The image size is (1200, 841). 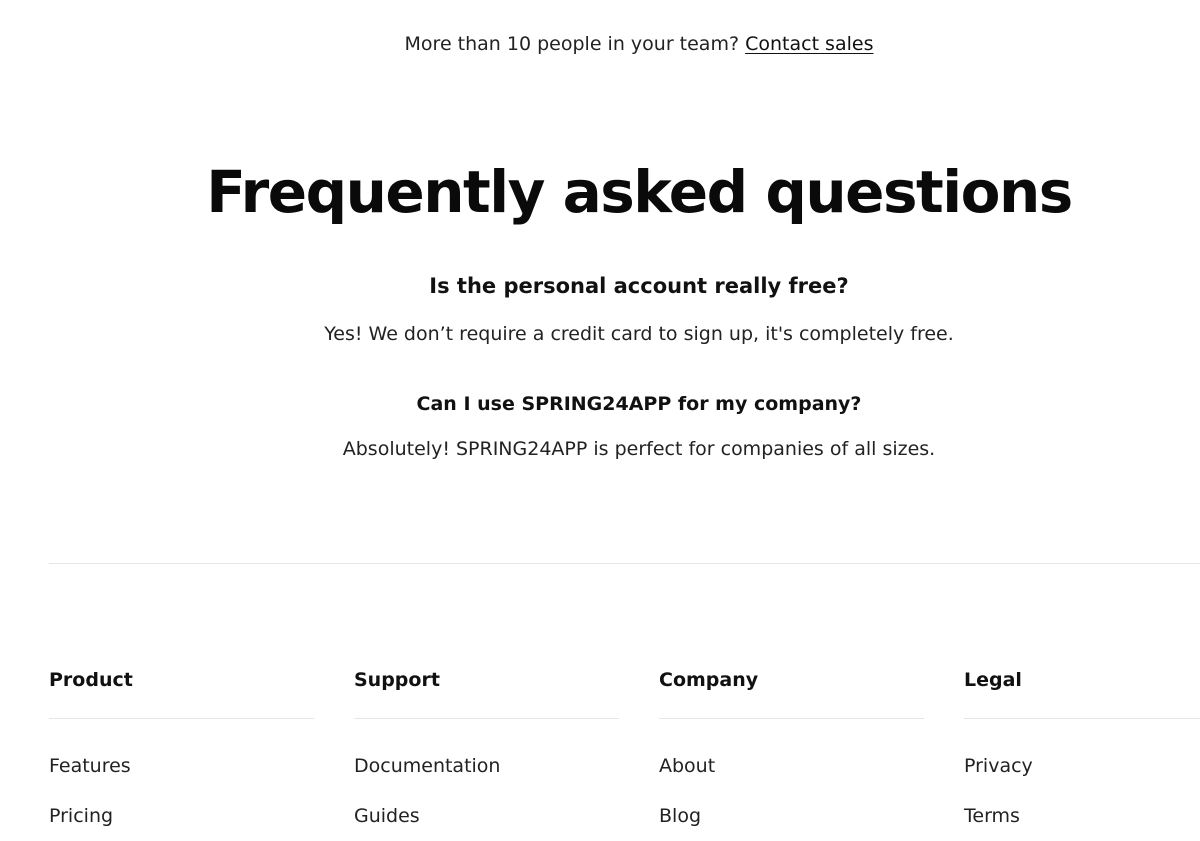 What do you see at coordinates (639, 286) in the screenshot?
I see `faq-question-free-account: Is the personal account really free?` at bounding box center [639, 286].